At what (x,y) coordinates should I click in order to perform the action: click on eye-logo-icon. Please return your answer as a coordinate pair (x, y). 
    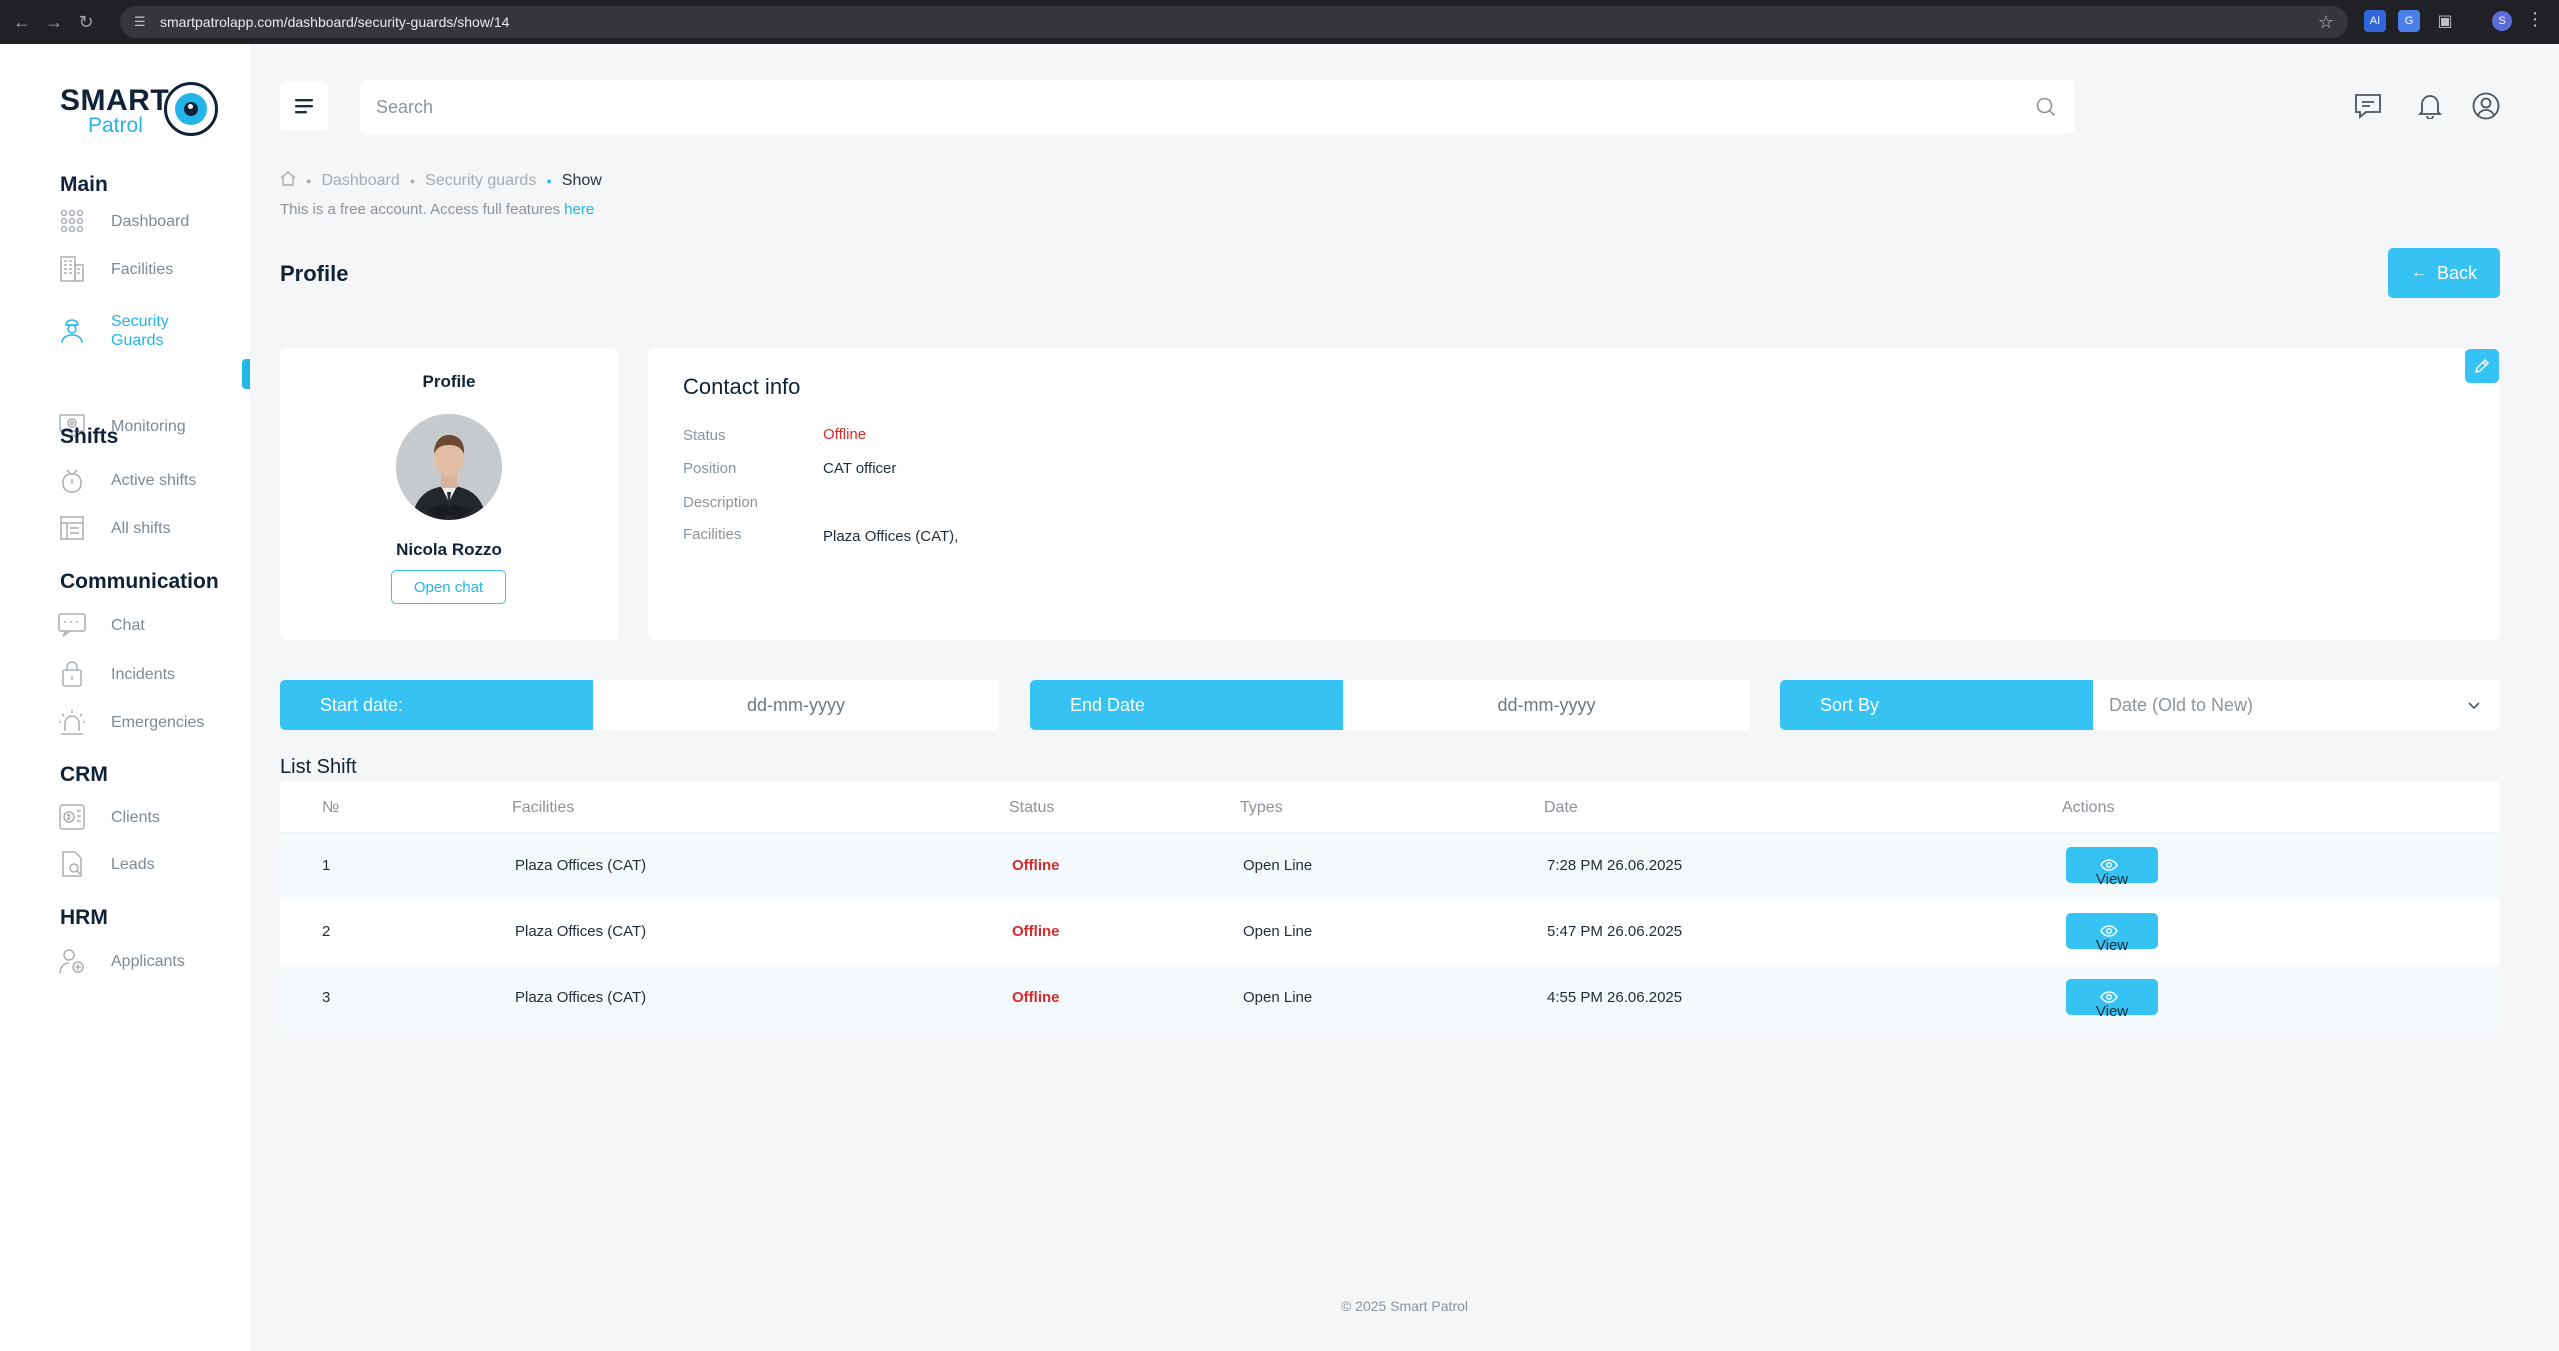
    Looking at the image, I should click on (191, 109).